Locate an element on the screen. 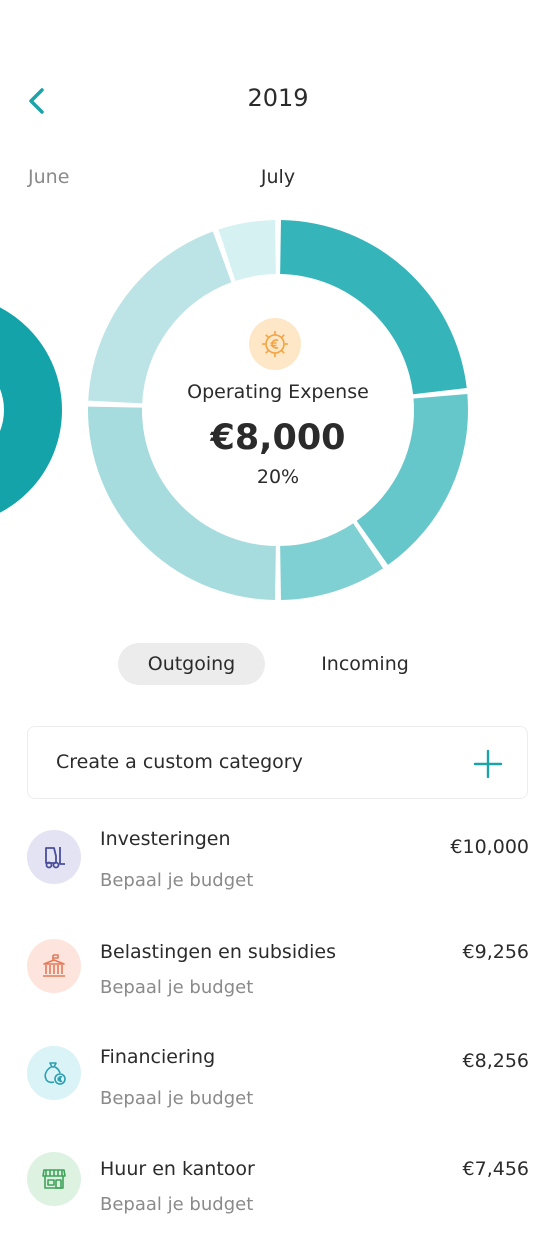 Image resolution: width=556 pixels, height=1256 pixels. plus-icon is located at coordinates (488, 764).